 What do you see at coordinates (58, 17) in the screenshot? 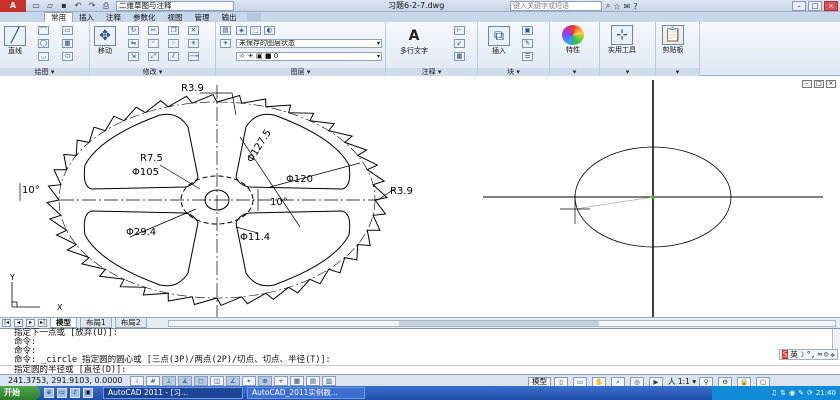
I see `tab-home: 常用` at bounding box center [58, 17].